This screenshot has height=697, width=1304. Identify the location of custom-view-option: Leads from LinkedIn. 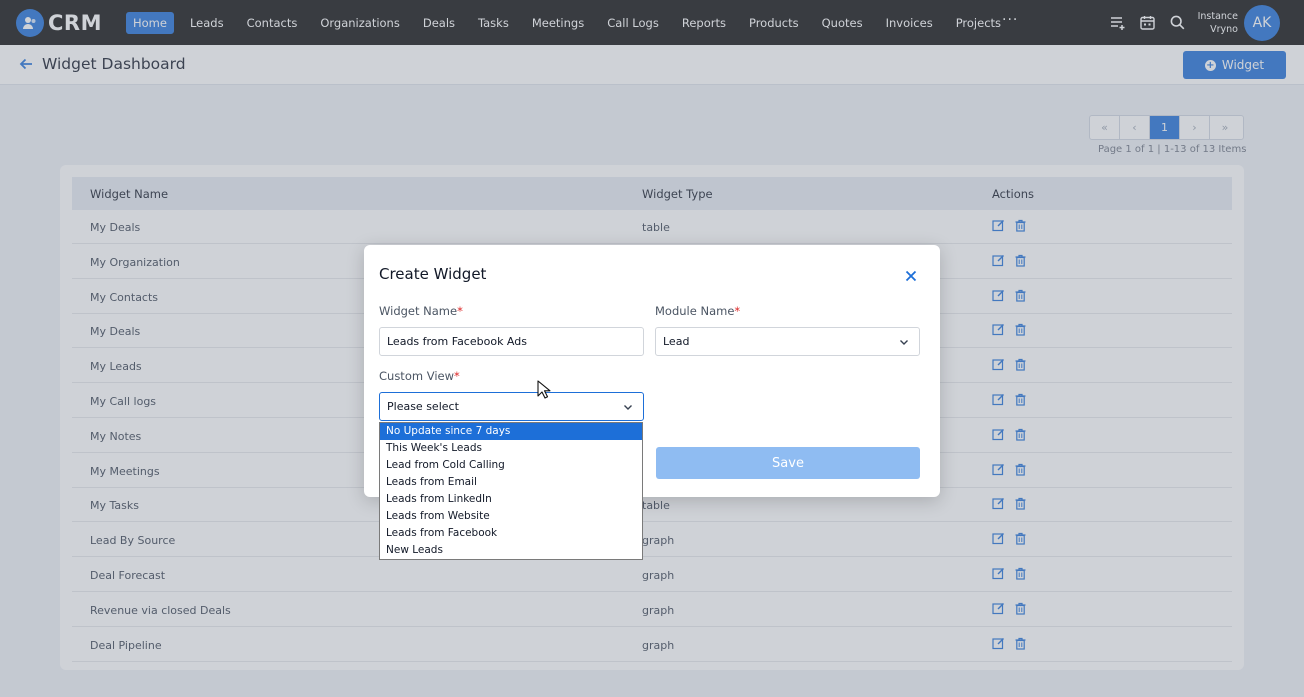
(511, 499).